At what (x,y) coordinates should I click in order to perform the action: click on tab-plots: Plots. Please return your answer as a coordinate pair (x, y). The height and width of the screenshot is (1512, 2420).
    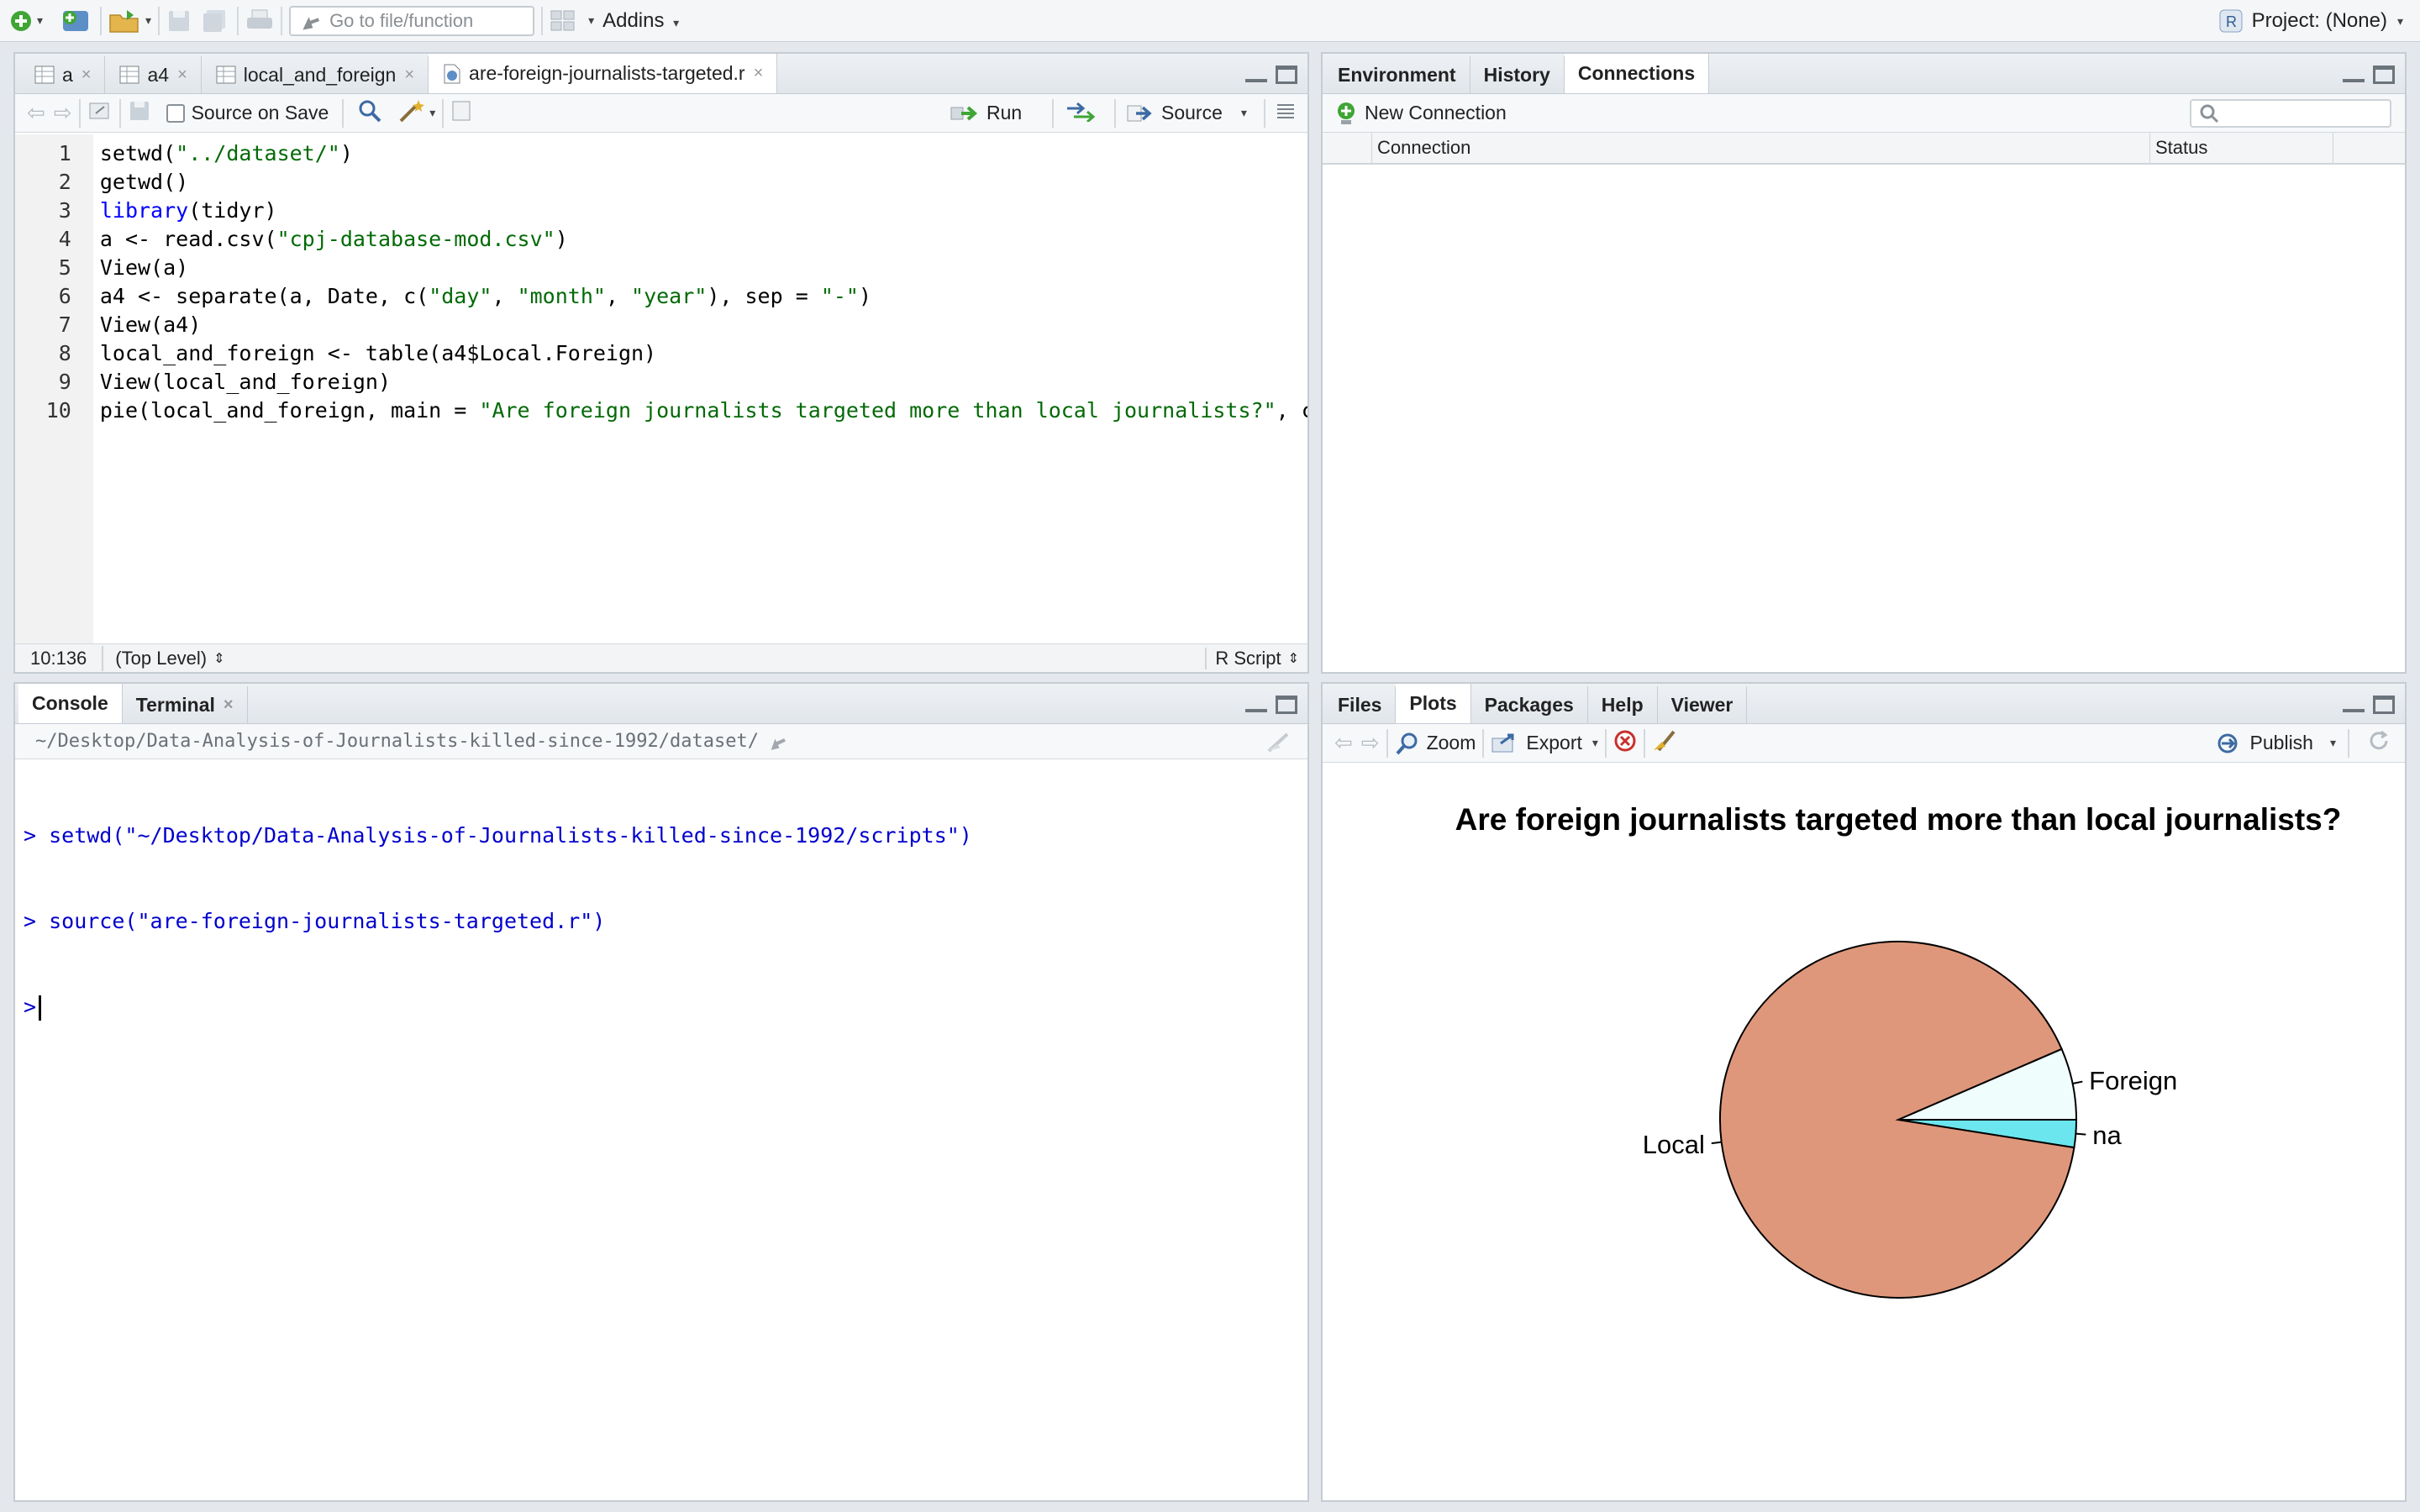
    Looking at the image, I should click on (1434, 703).